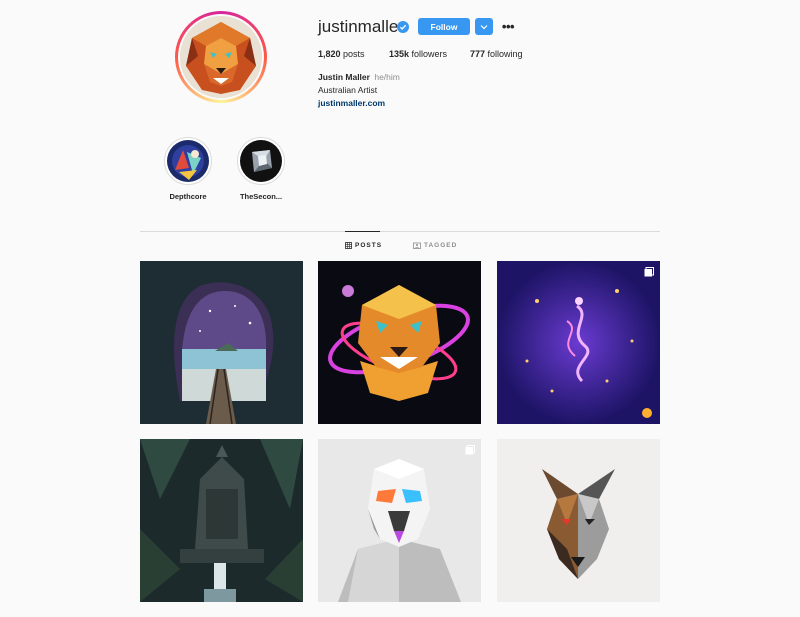 The image size is (800, 617). Describe the element at coordinates (399, 54) in the screenshot. I see `followers-count: 135k` at that location.